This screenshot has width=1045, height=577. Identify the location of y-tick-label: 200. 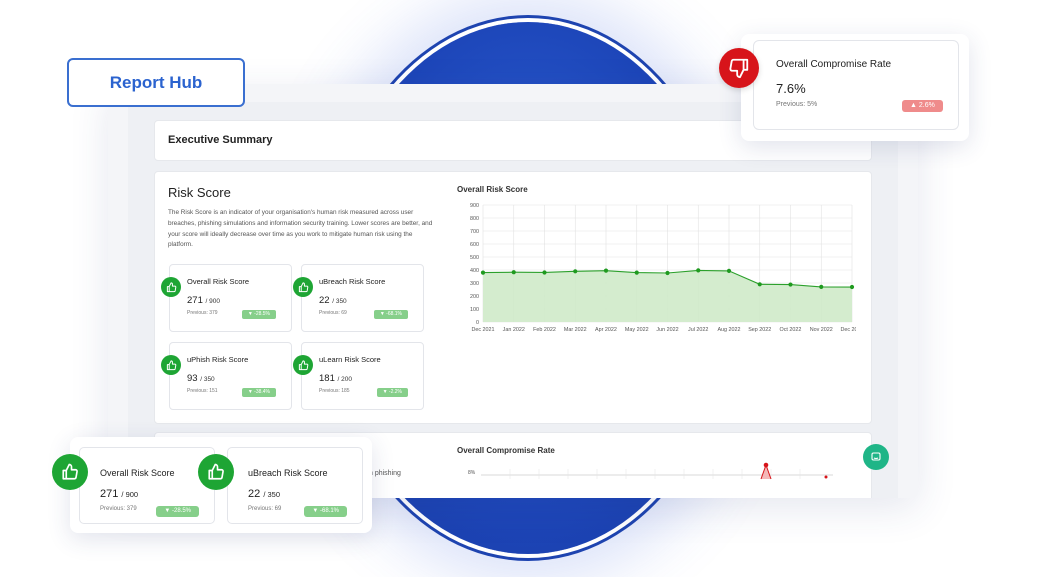
(474, 297).